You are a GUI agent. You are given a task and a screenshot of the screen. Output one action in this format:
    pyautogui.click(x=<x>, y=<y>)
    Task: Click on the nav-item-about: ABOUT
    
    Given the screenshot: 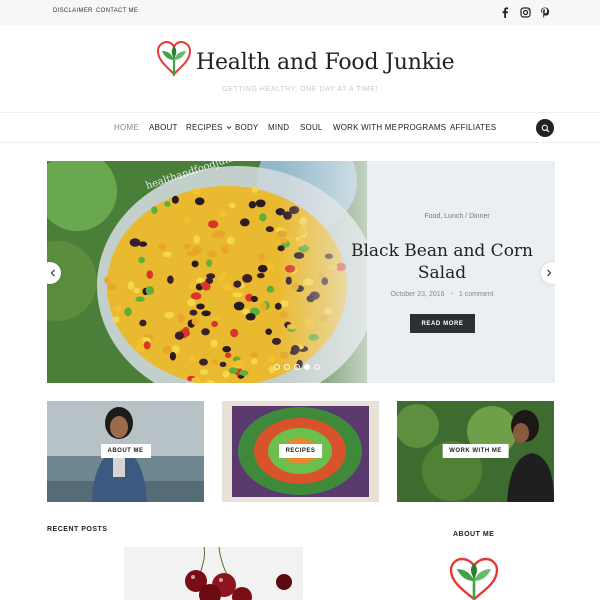 What is the action you would take?
    pyautogui.click(x=163, y=127)
    